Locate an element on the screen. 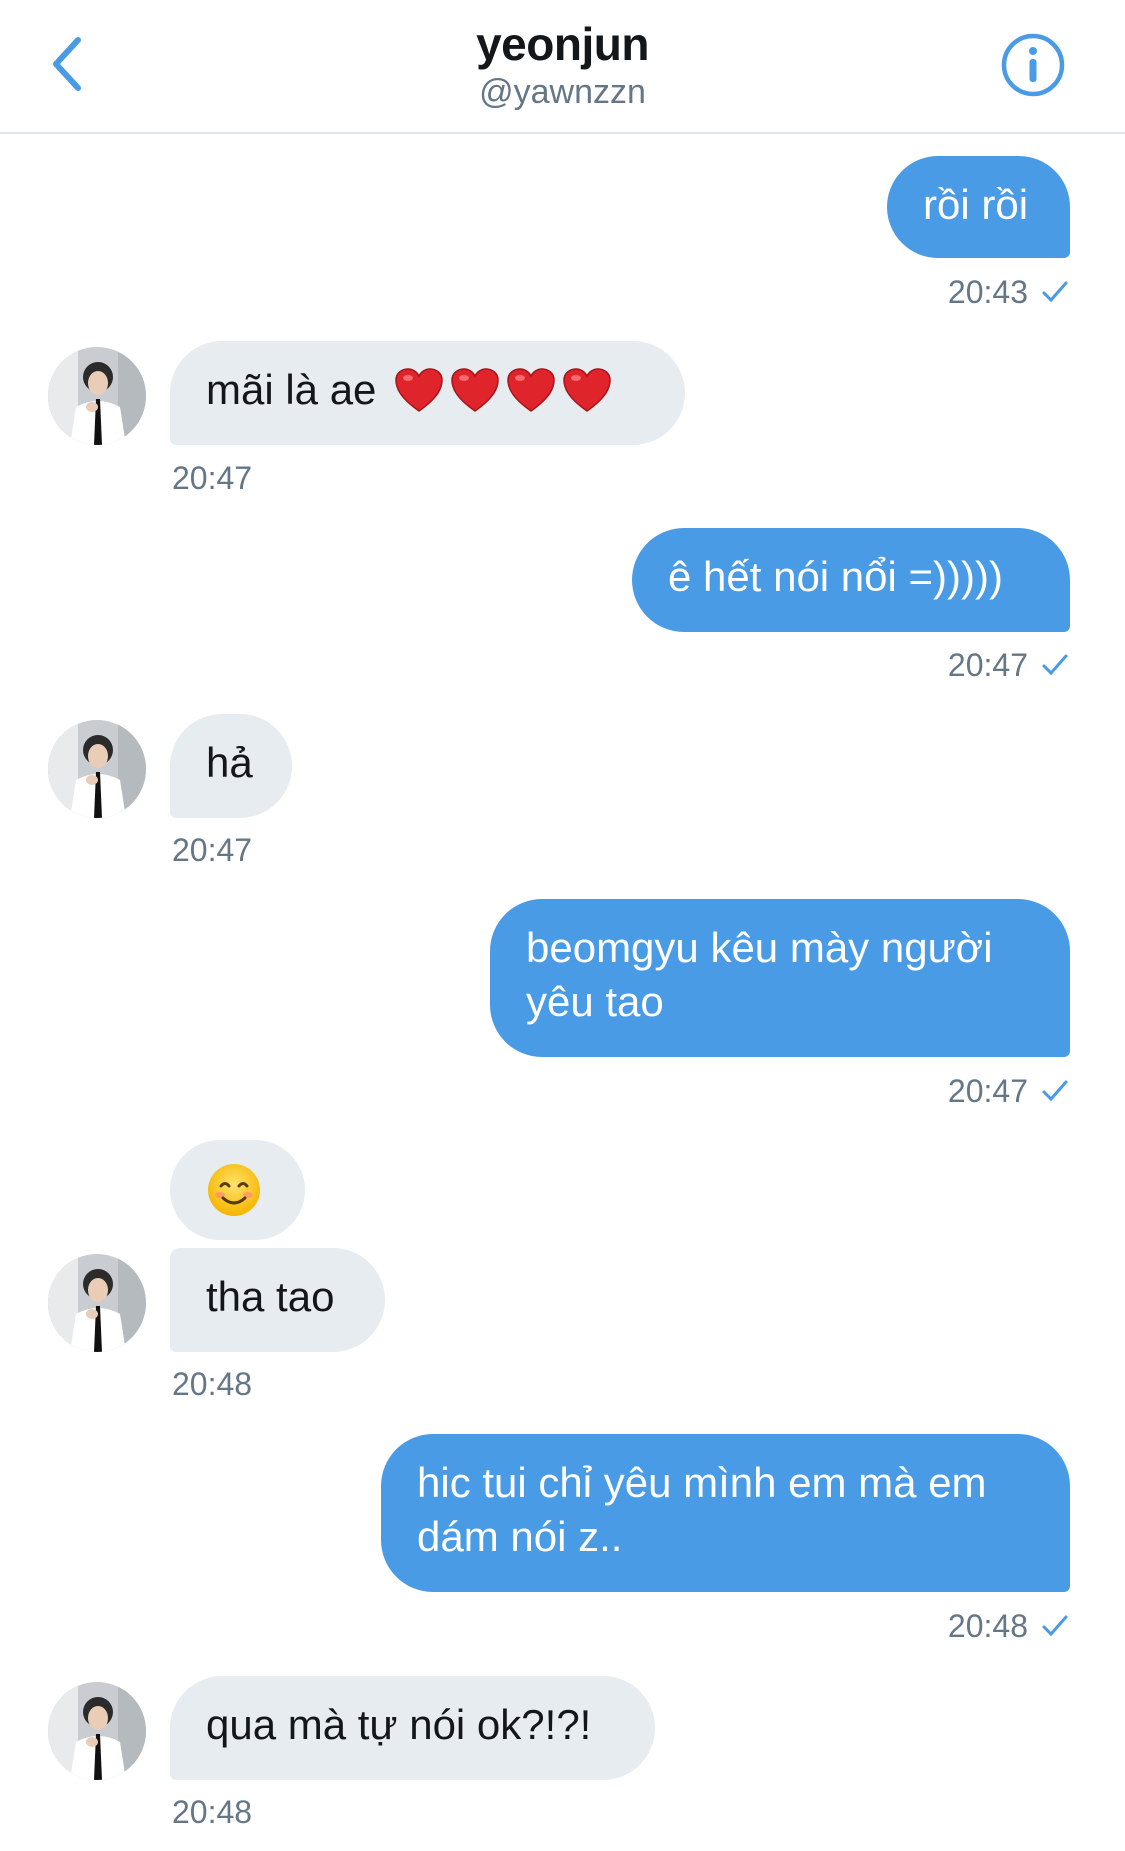 This screenshot has height=1851, width=1125. message-text-line: hic tui chỉ yêu mình em mà em is located at coordinates (702, 1482).